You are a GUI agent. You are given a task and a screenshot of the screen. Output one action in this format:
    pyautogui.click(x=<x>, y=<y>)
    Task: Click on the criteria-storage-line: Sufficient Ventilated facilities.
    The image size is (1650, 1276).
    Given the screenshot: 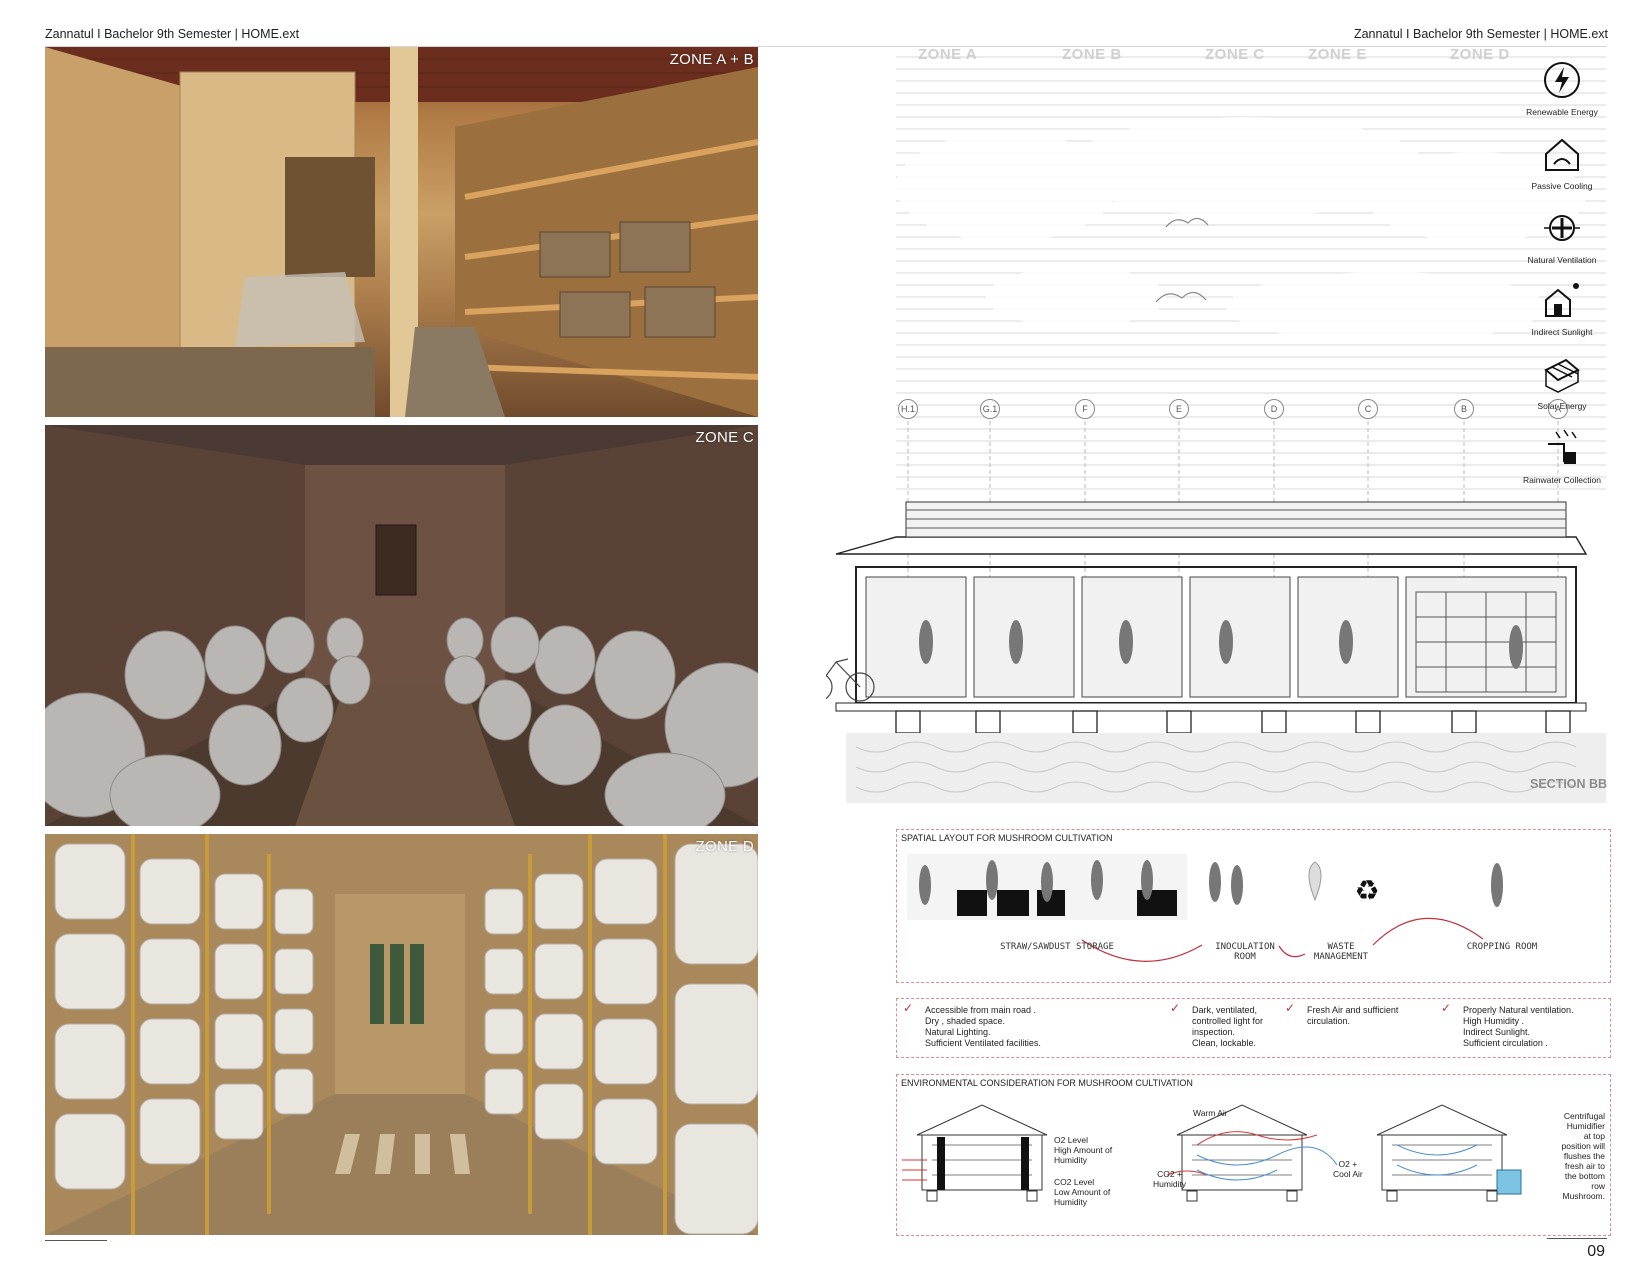 What is the action you would take?
    pyautogui.click(x=983, y=1043)
    